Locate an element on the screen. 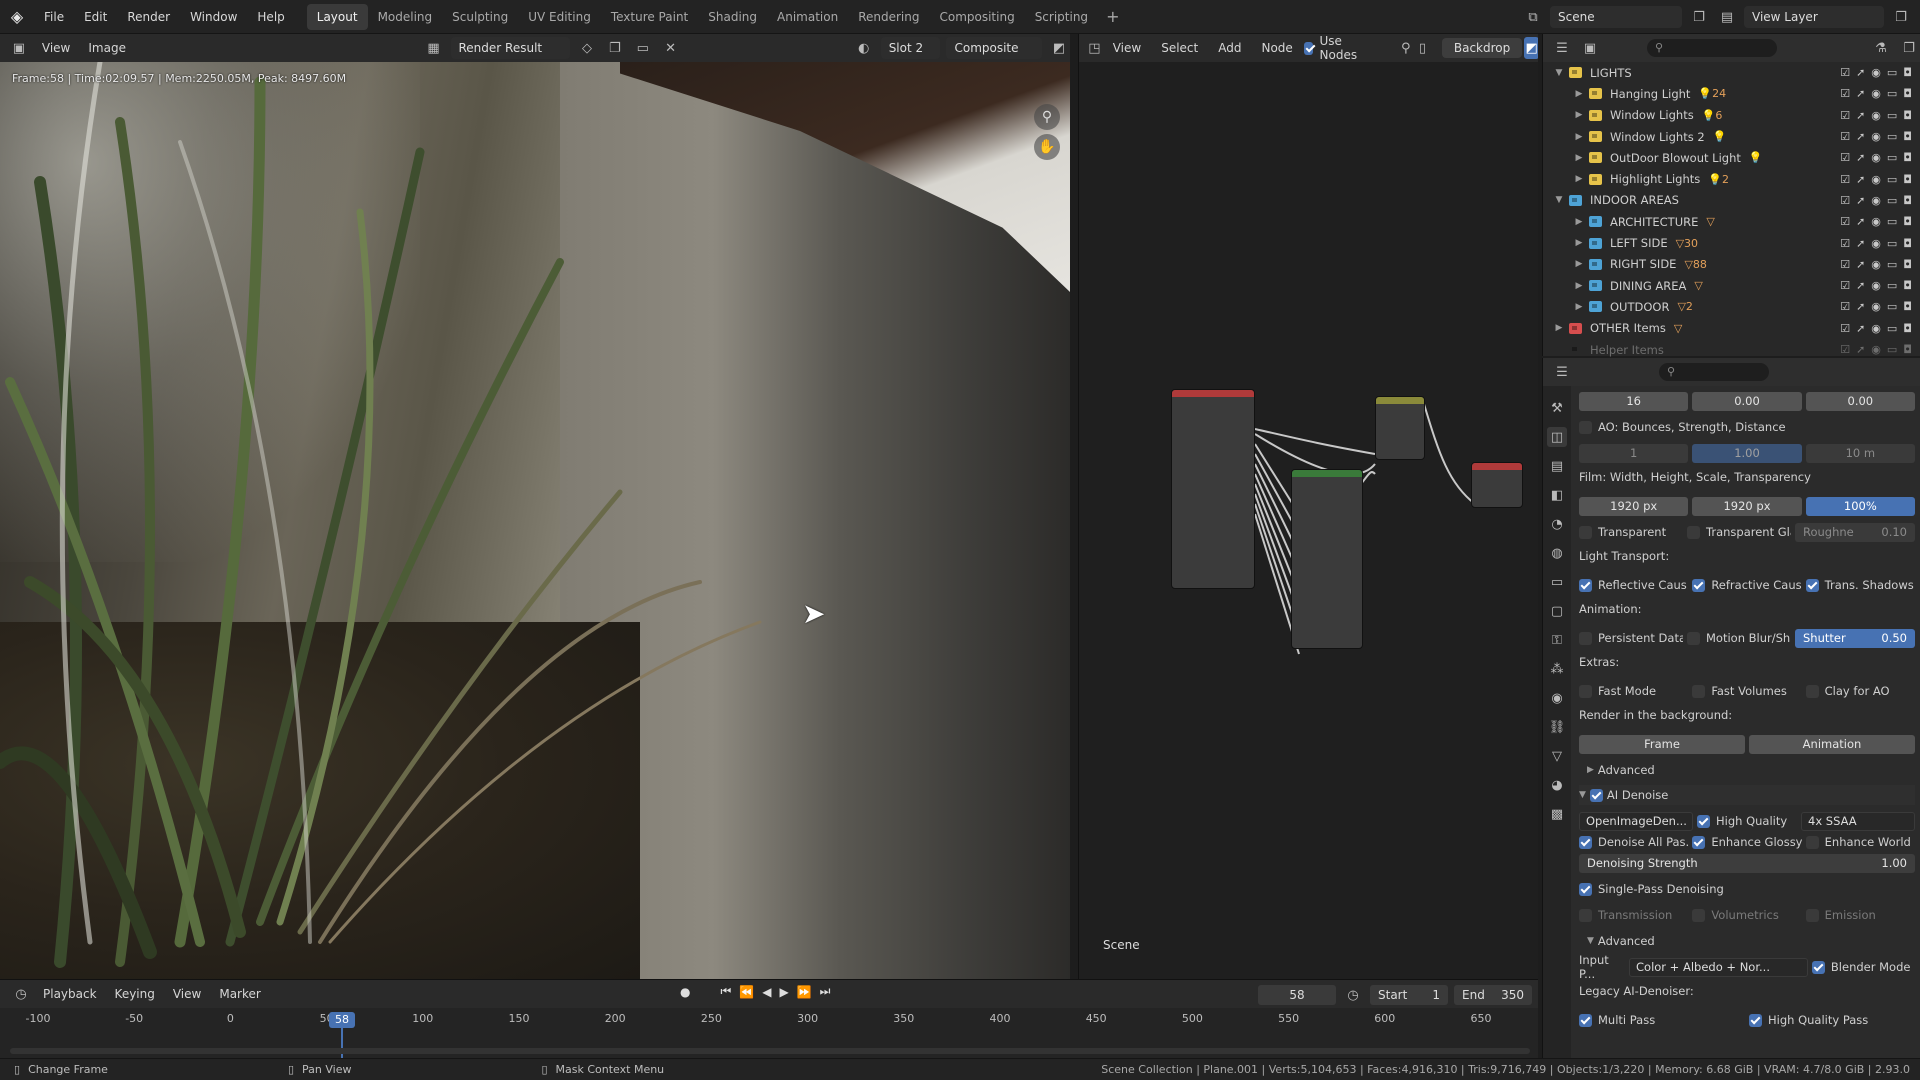 The width and height of the screenshot is (1920, 1080). fast-mode-checkbox: Fast Mode is located at coordinates (1633, 691).